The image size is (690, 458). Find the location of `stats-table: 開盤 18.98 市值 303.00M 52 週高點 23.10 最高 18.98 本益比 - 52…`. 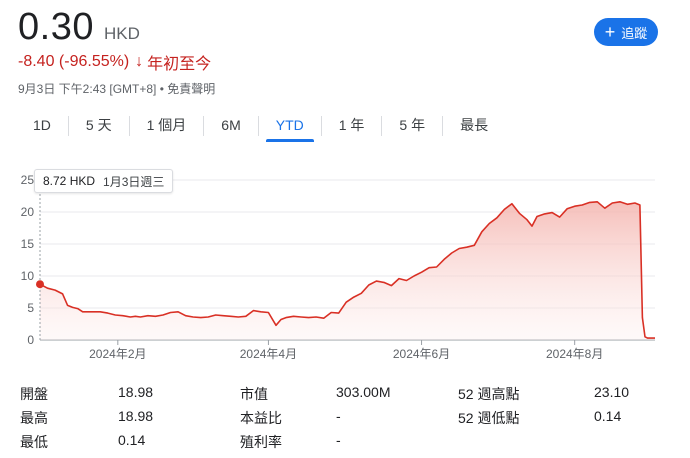

stats-table: 開盤 18.98 市值 303.00M 52 週高點 23.10 最高 18.98 本益比 - 52… is located at coordinates (340, 418).